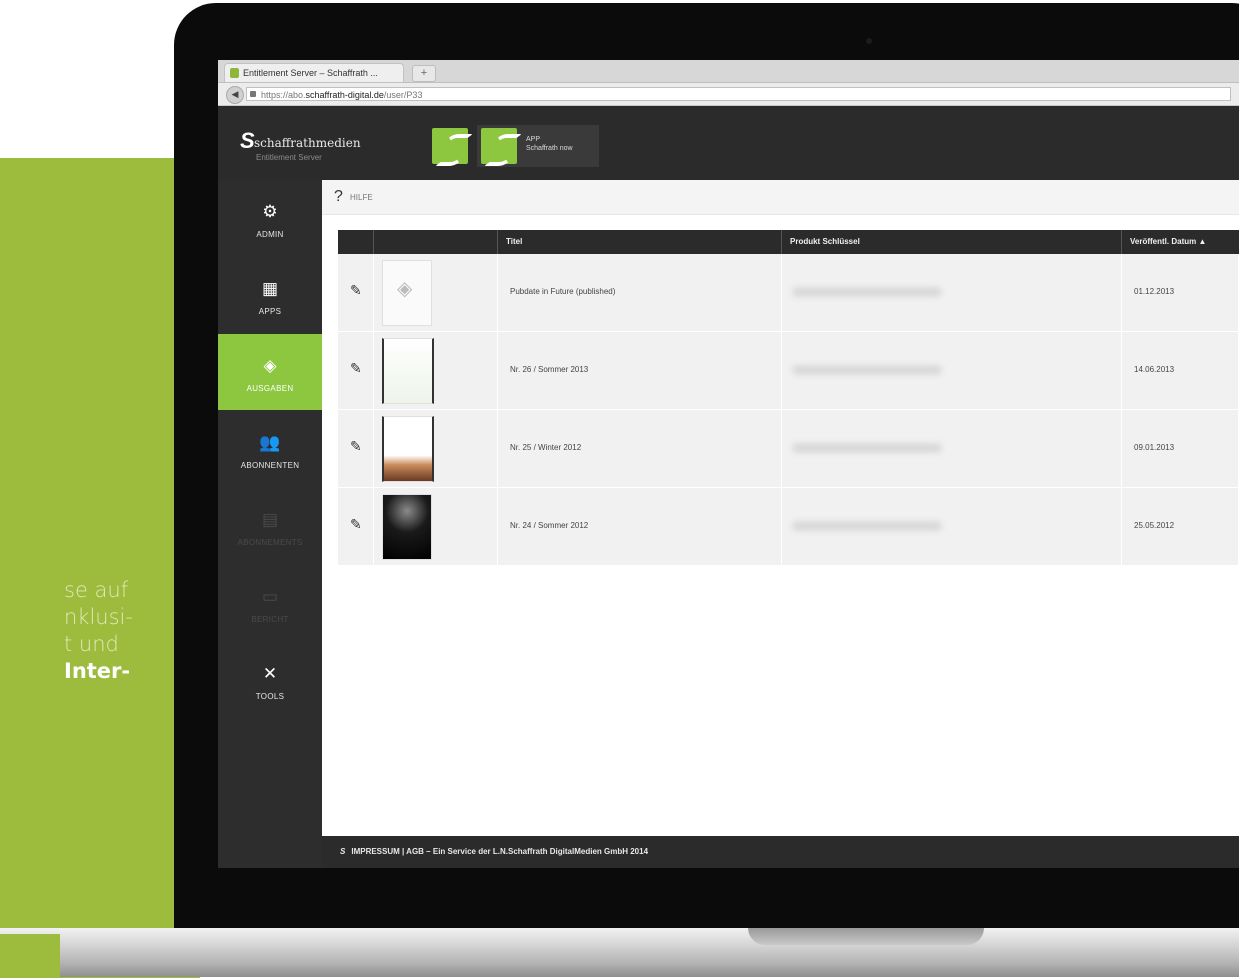  I want to click on sidebar-item-apps: ▦ APPS, so click(270, 295).